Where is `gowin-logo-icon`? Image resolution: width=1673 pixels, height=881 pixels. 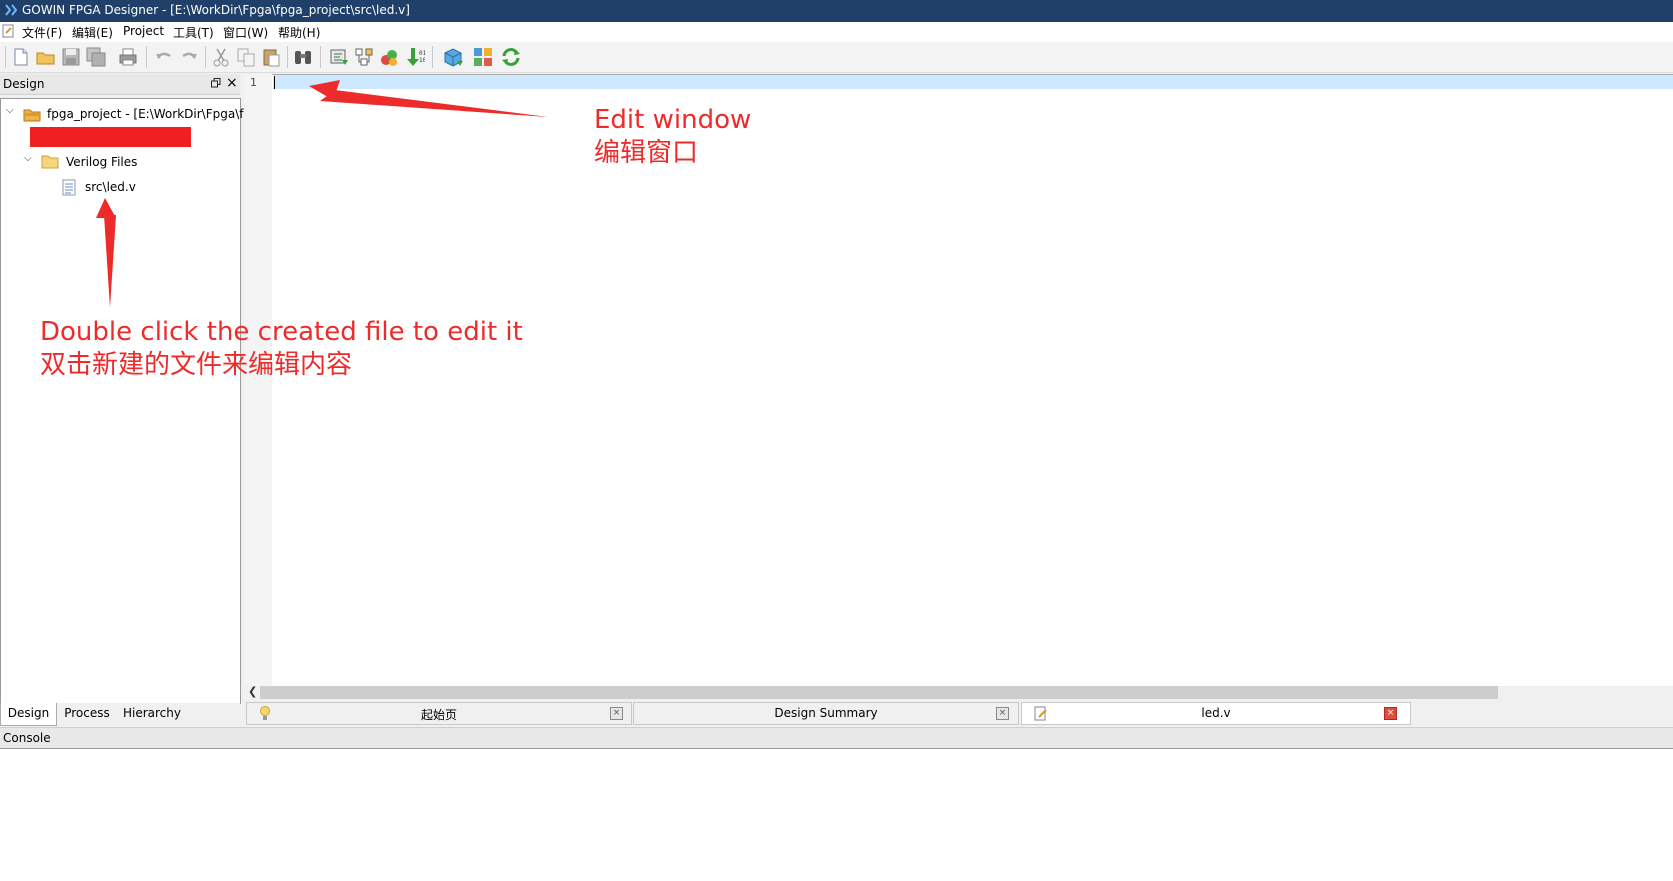 gowin-logo-icon is located at coordinates (11, 10).